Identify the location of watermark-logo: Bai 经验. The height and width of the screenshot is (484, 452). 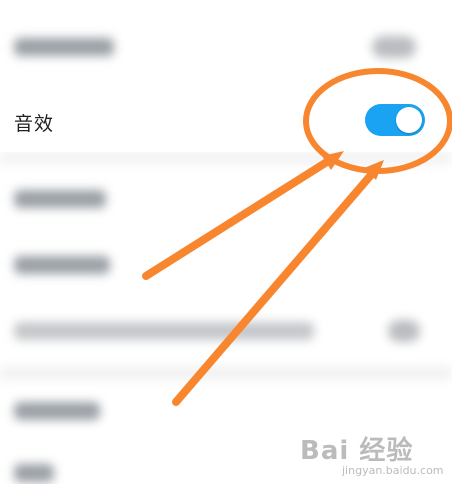
(357, 451).